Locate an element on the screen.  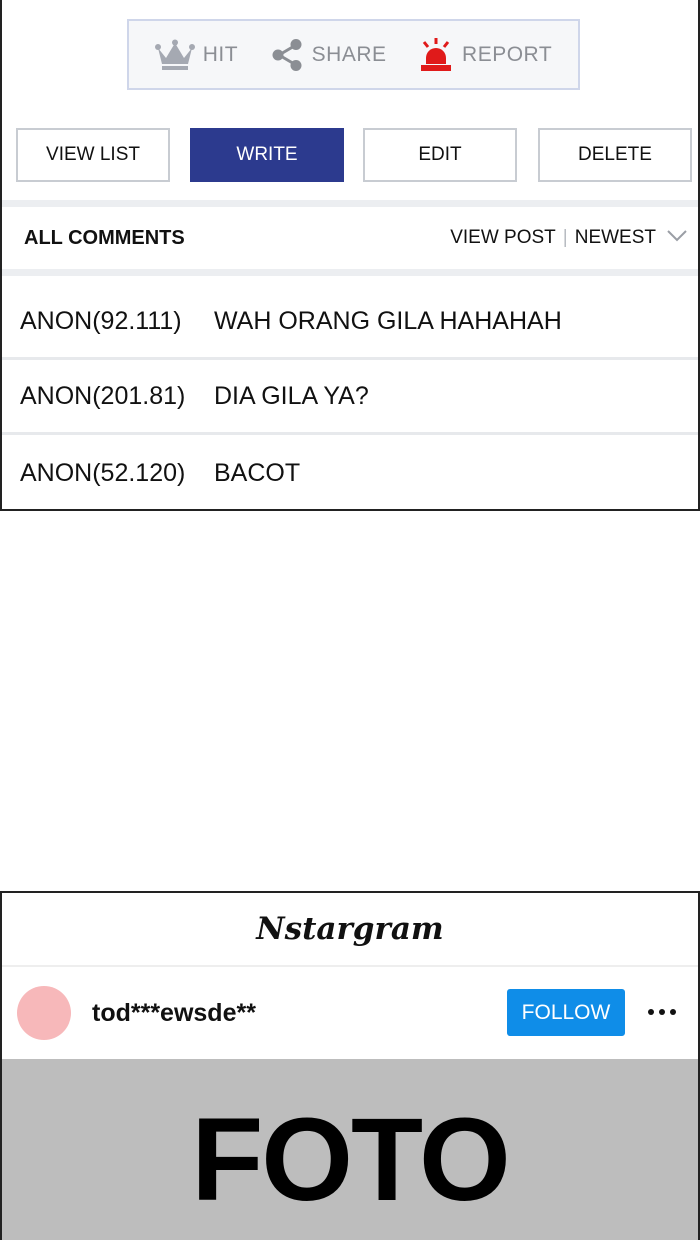
comments-title: ALL COMMENTS is located at coordinates (104, 237).